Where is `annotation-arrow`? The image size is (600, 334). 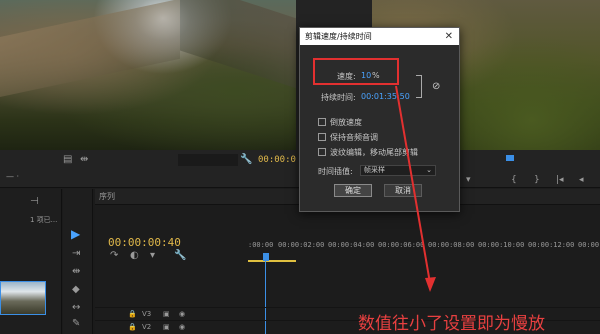
annotation-arrow is located at coordinates (415, 188).